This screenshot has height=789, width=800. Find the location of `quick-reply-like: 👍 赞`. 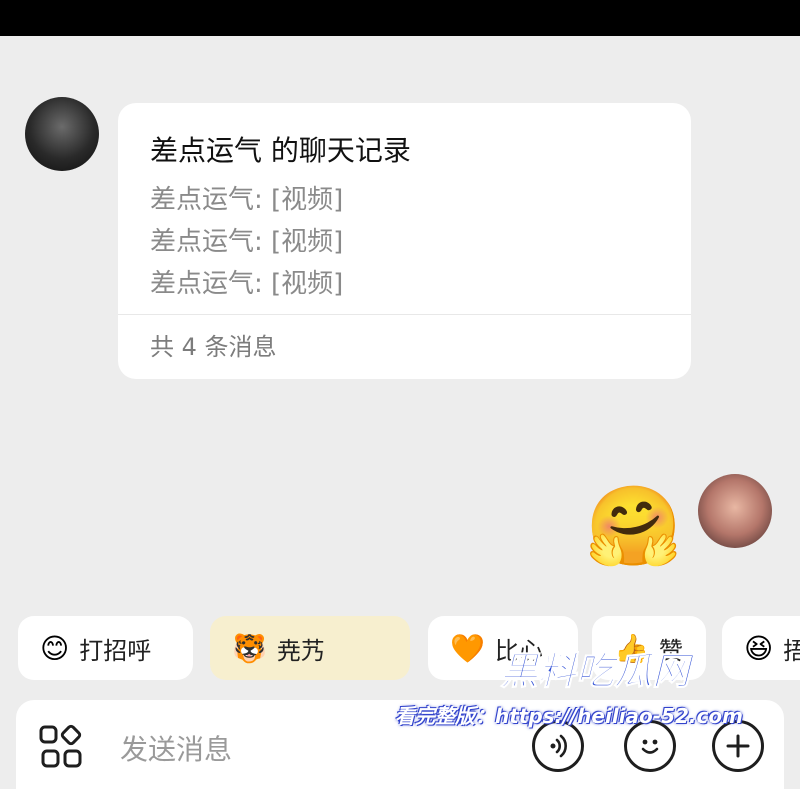

quick-reply-like: 👍 赞 is located at coordinates (649, 648).